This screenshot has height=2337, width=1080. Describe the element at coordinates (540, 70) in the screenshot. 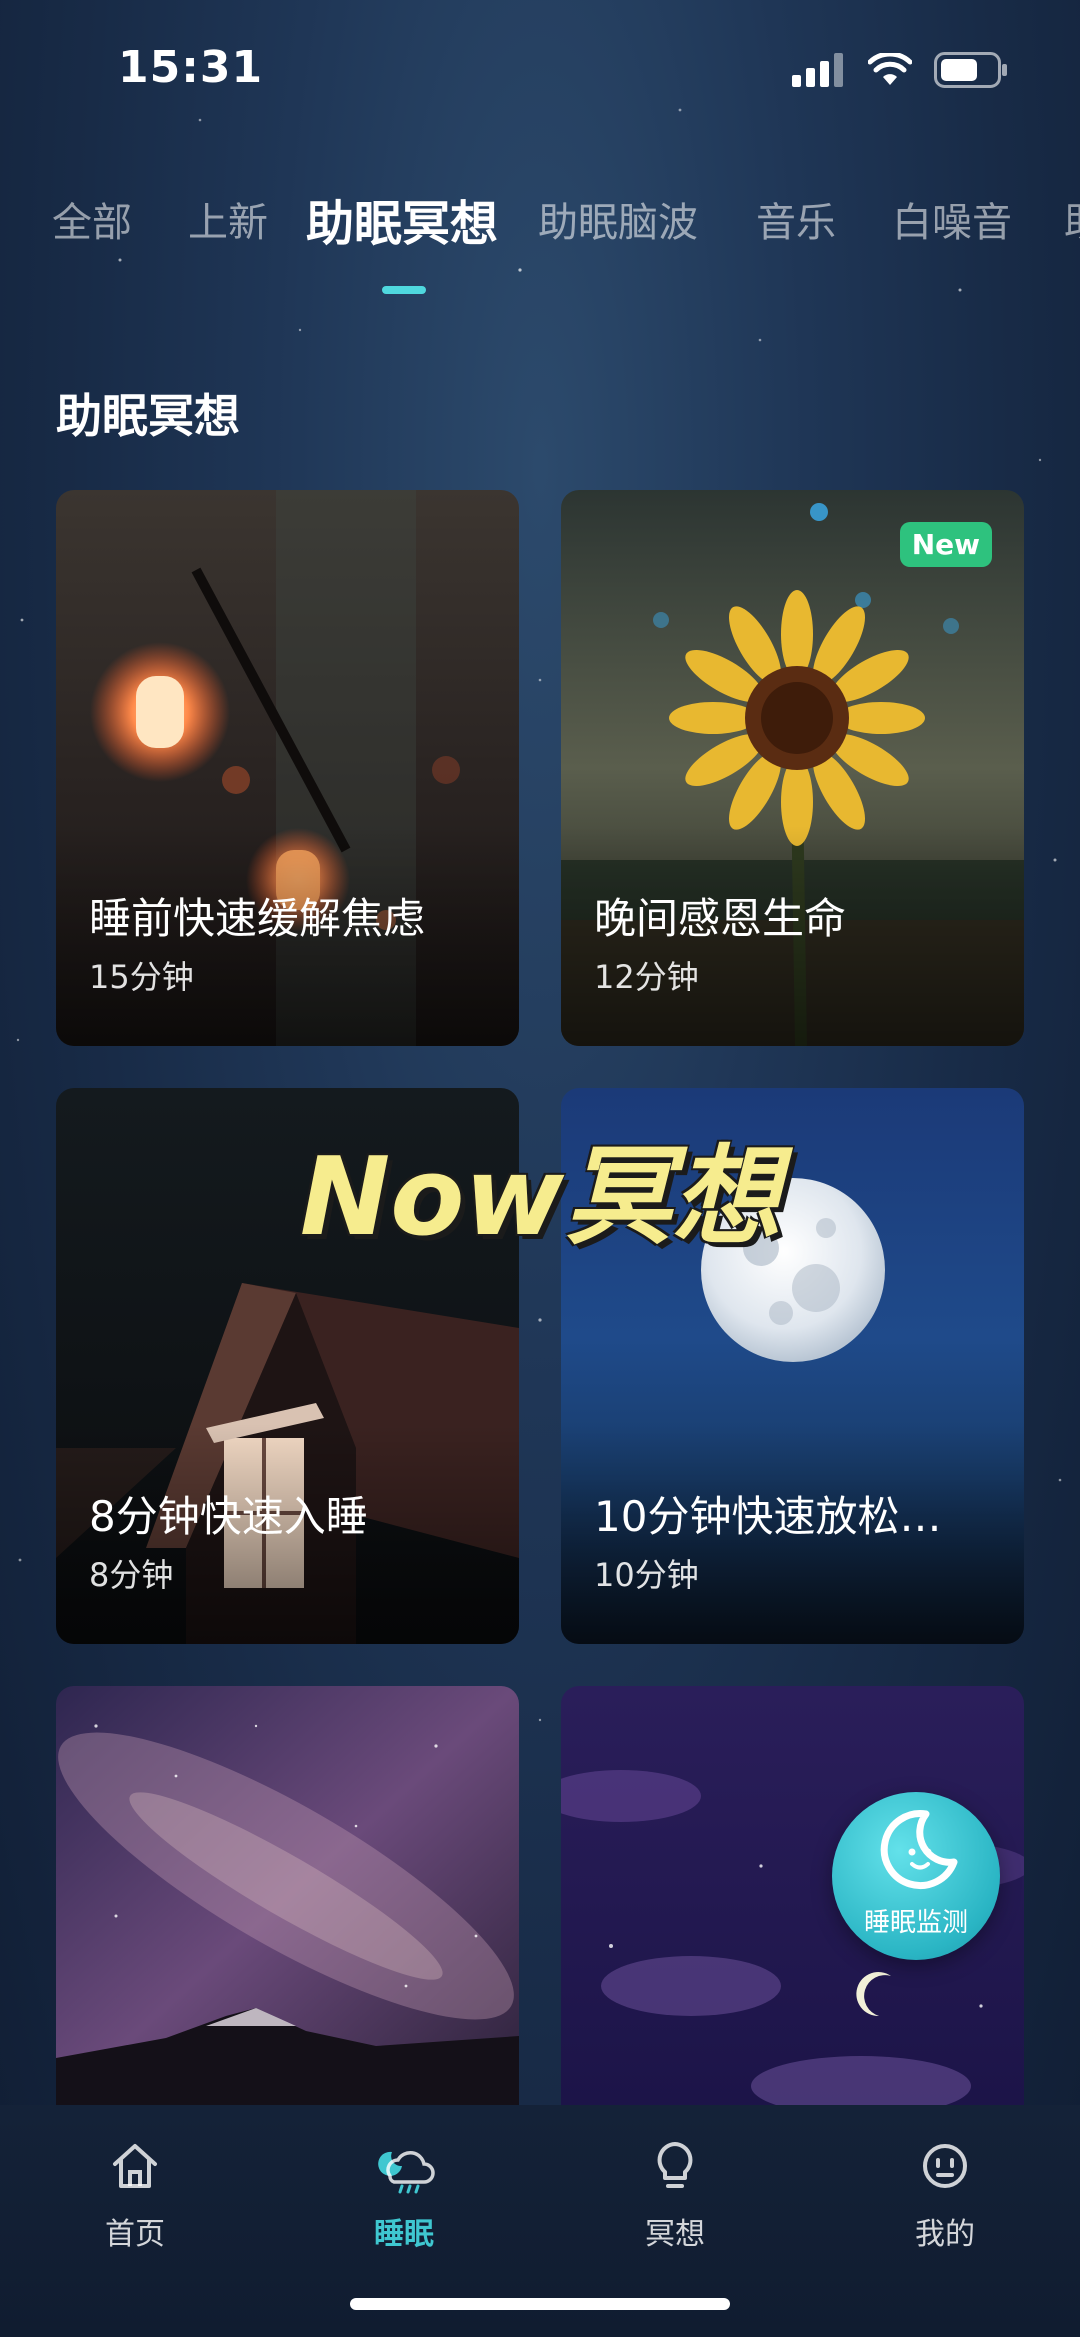

I see `status-bar: 15:31` at that location.